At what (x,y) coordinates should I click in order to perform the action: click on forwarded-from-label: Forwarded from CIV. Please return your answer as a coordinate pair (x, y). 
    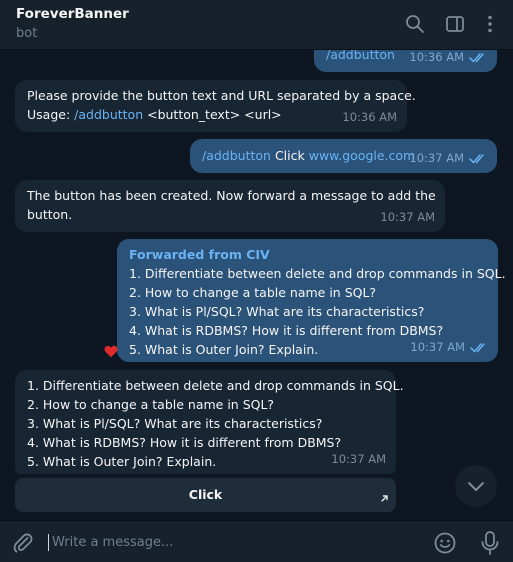
    Looking at the image, I should click on (307, 254).